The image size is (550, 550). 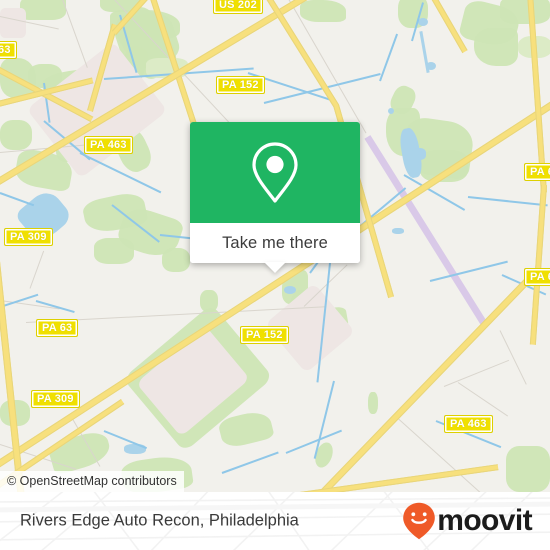 What do you see at coordinates (484, 520) in the screenshot?
I see `moovit-wordmark: moovit` at bounding box center [484, 520].